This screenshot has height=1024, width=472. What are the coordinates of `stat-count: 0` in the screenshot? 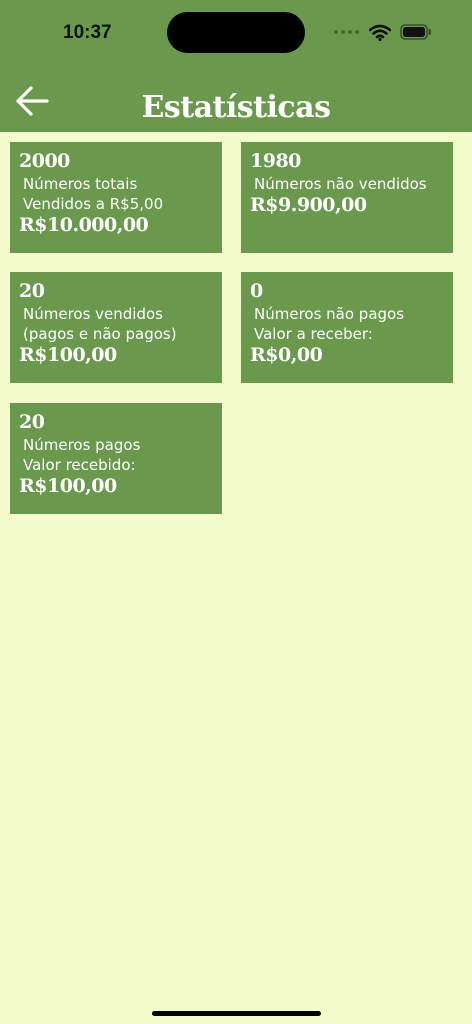 It's located at (256, 291).